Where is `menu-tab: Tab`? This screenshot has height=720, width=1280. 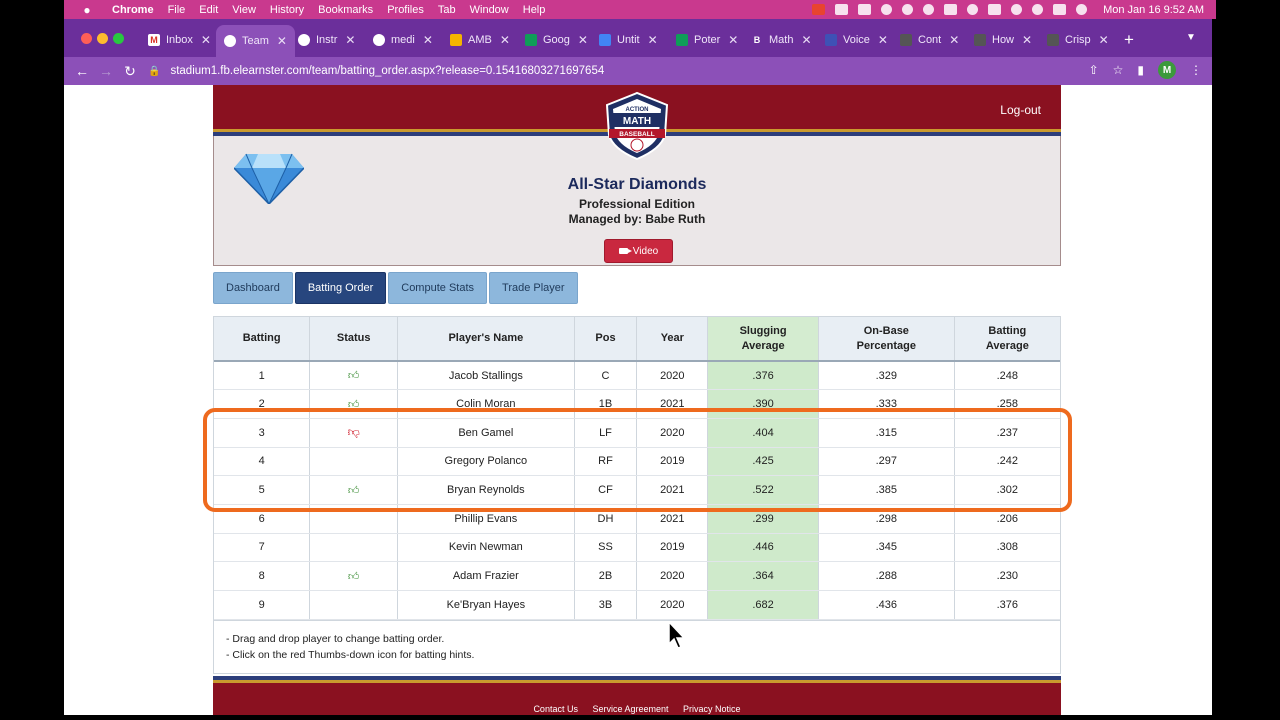 menu-tab: Tab is located at coordinates (447, 10).